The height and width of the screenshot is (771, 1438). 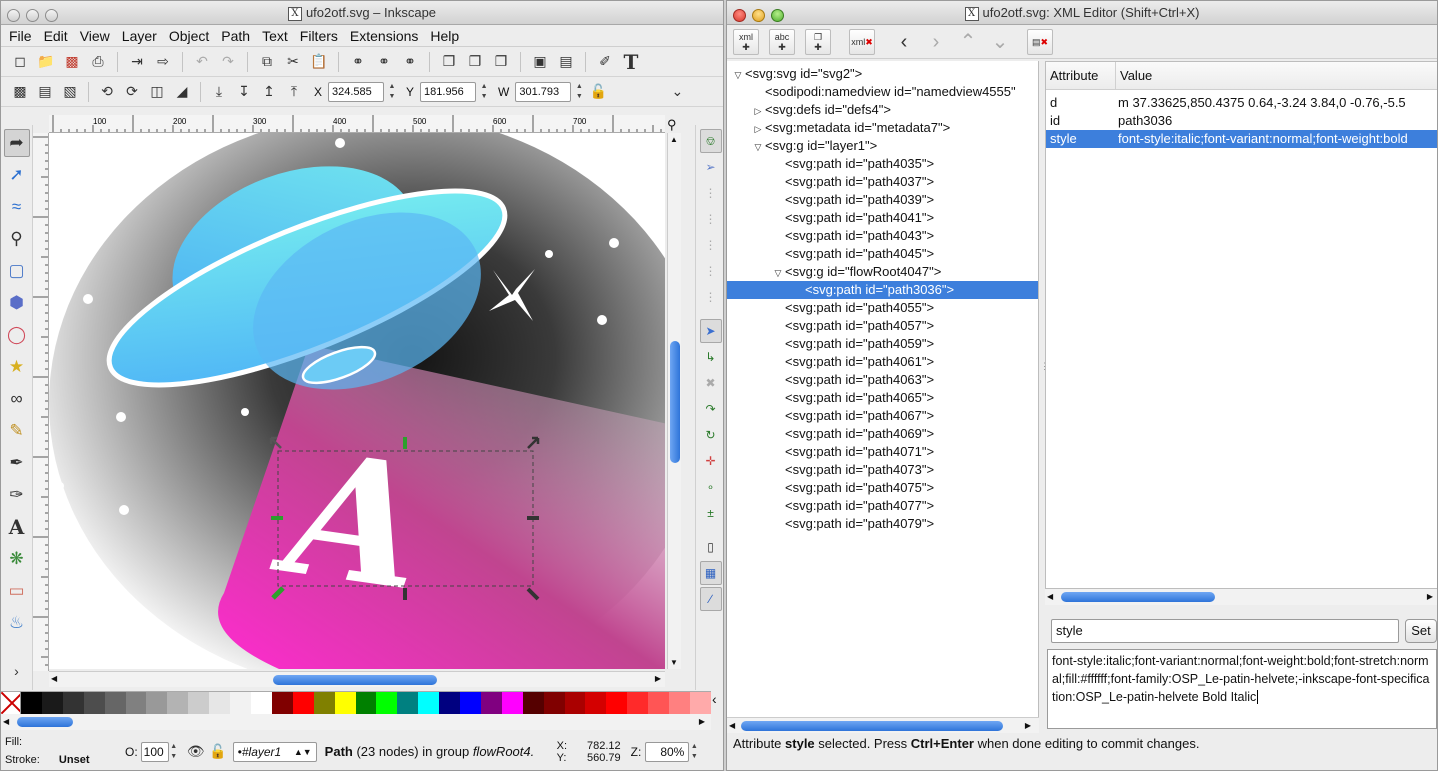 What do you see at coordinates (739, 15) in the screenshot?
I see `close-window-button` at bounding box center [739, 15].